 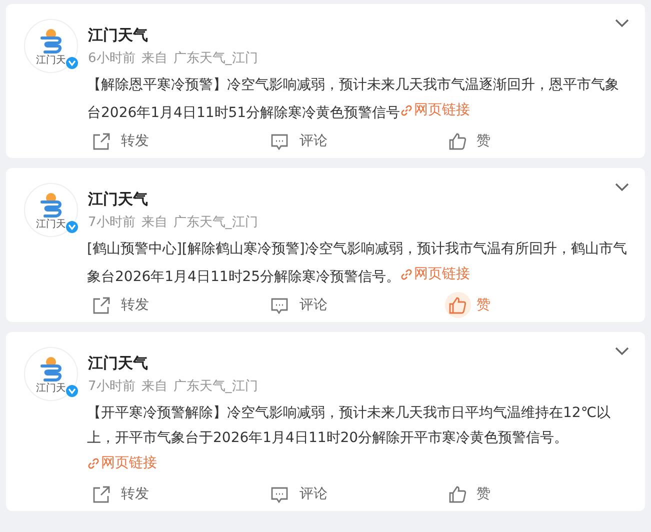 I want to click on post-time: 6小时前, so click(x=112, y=57).